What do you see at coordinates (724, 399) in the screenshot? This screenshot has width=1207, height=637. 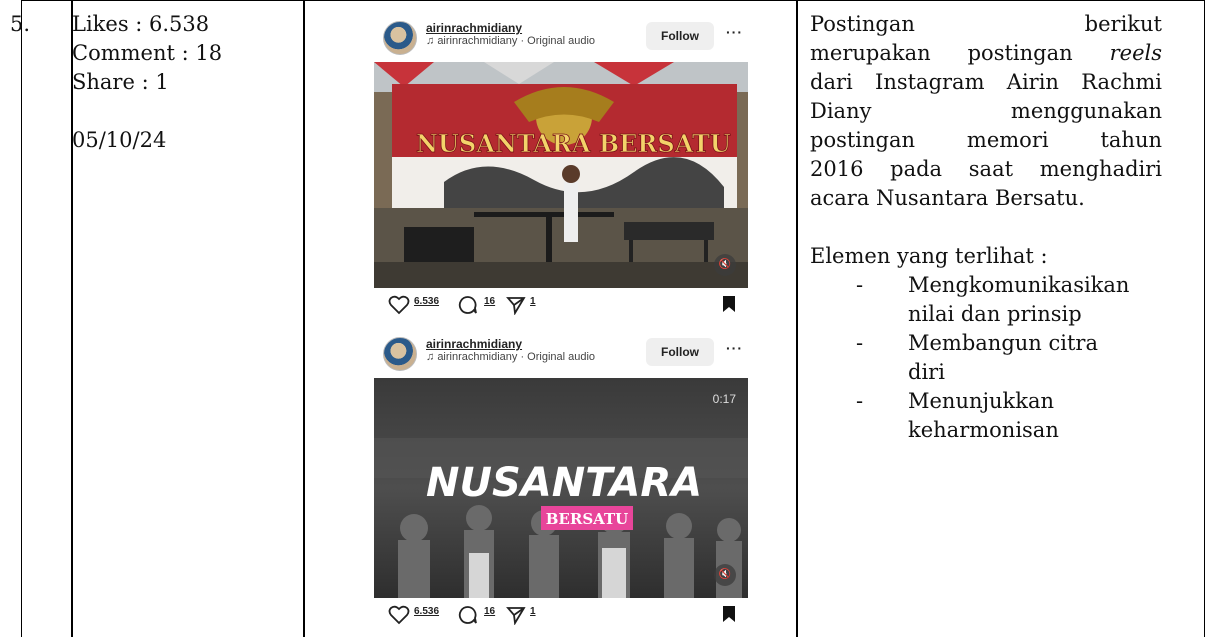 I see `video-duration: 0:17` at bounding box center [724, 399].